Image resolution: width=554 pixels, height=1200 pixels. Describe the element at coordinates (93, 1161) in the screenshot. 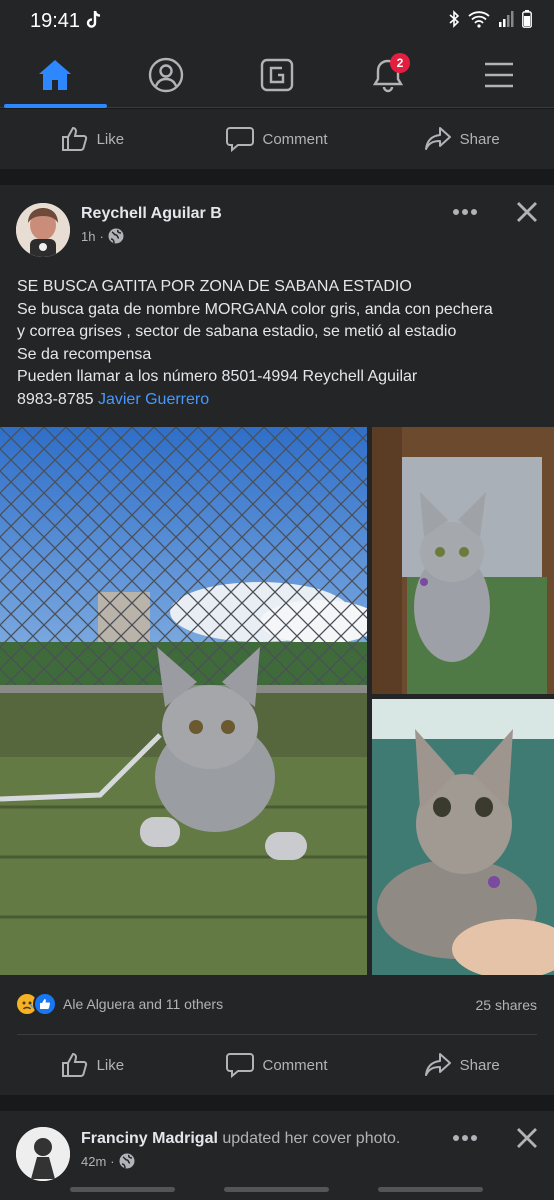

I see `next-post-time: 42m` at that location.